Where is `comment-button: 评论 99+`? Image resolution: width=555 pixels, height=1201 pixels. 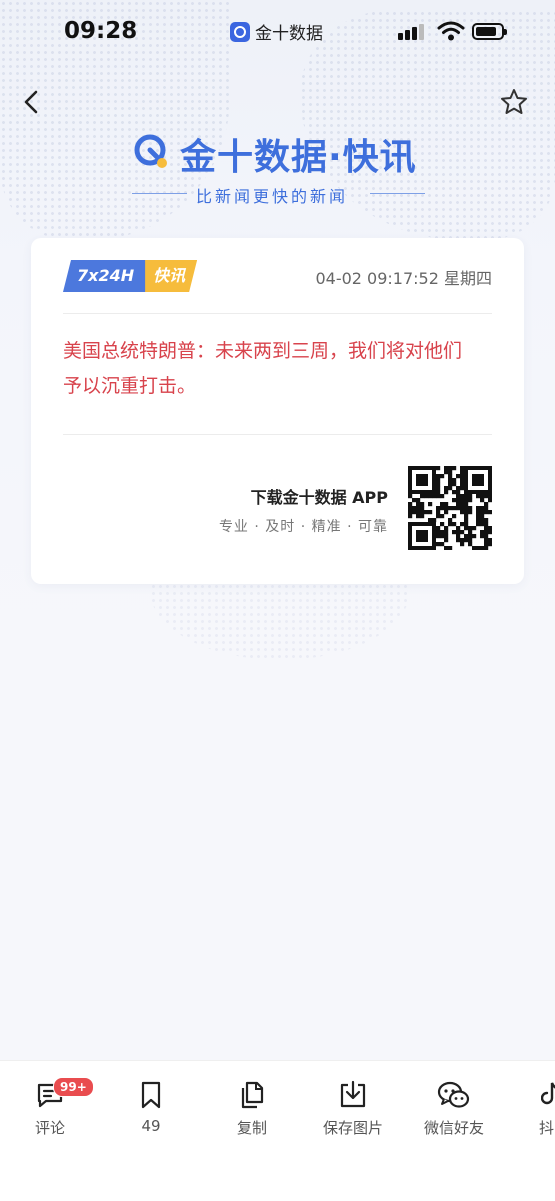
comment-button: 评论 99+ is located at coordinates (50, 1107).